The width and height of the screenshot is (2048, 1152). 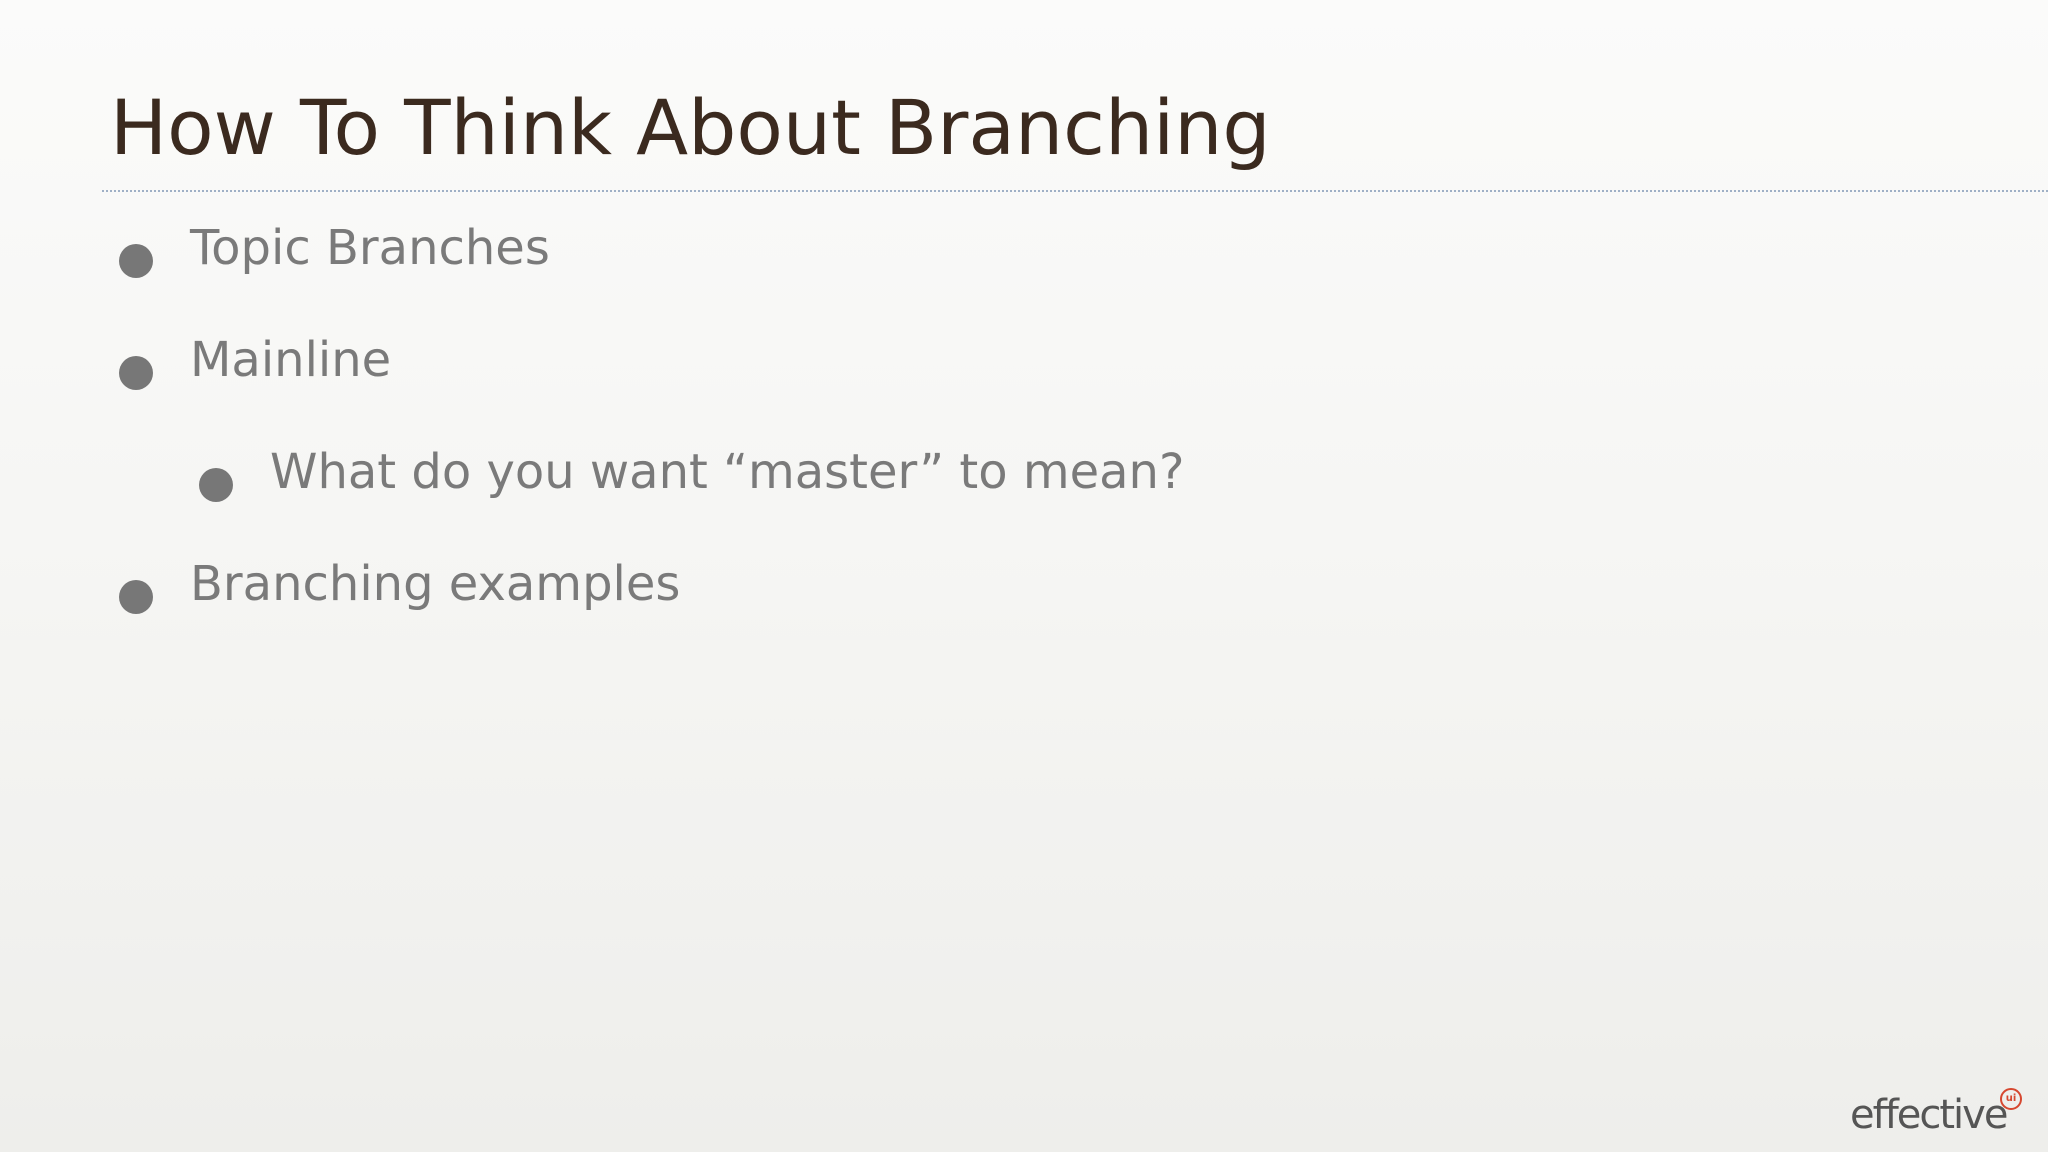 What do you see at coordinates (1929, 1115) in the screenshot?
I see `logo-wordmark: effective` at bounding box center [1929, 1115].